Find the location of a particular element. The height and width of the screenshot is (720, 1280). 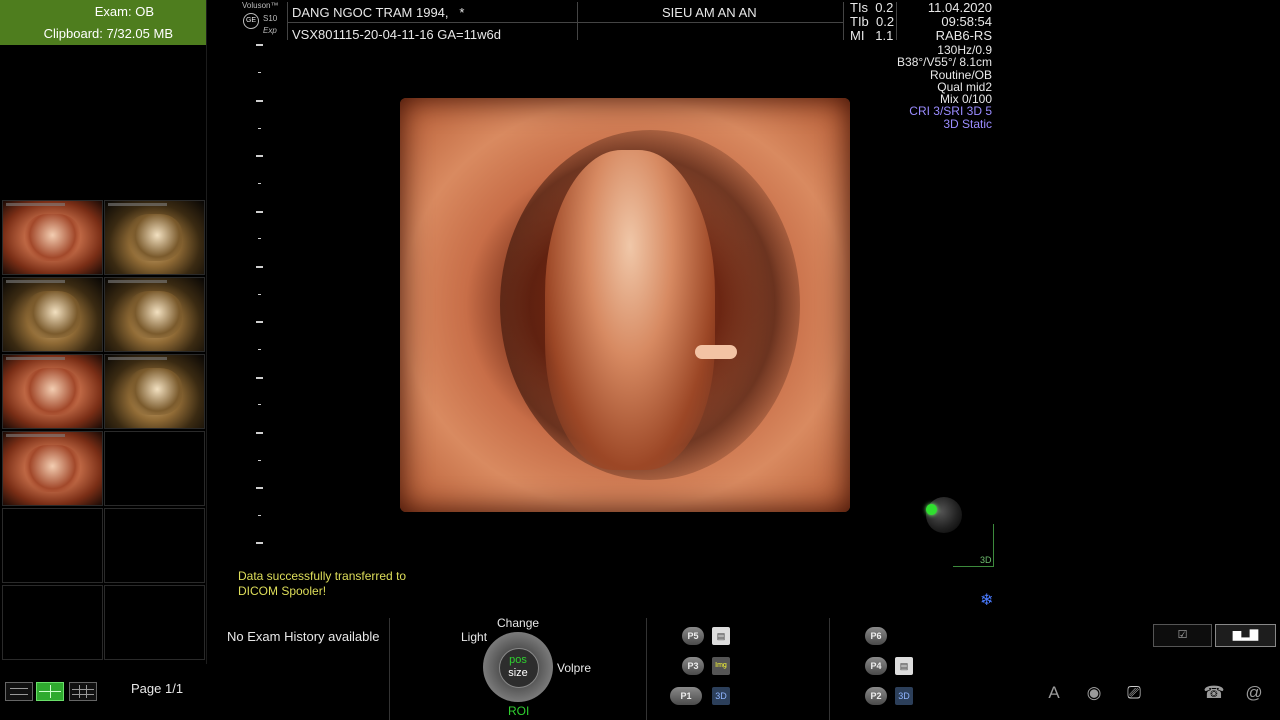

knob-volpre-label: Volpre is located at coordinates (574, 668).